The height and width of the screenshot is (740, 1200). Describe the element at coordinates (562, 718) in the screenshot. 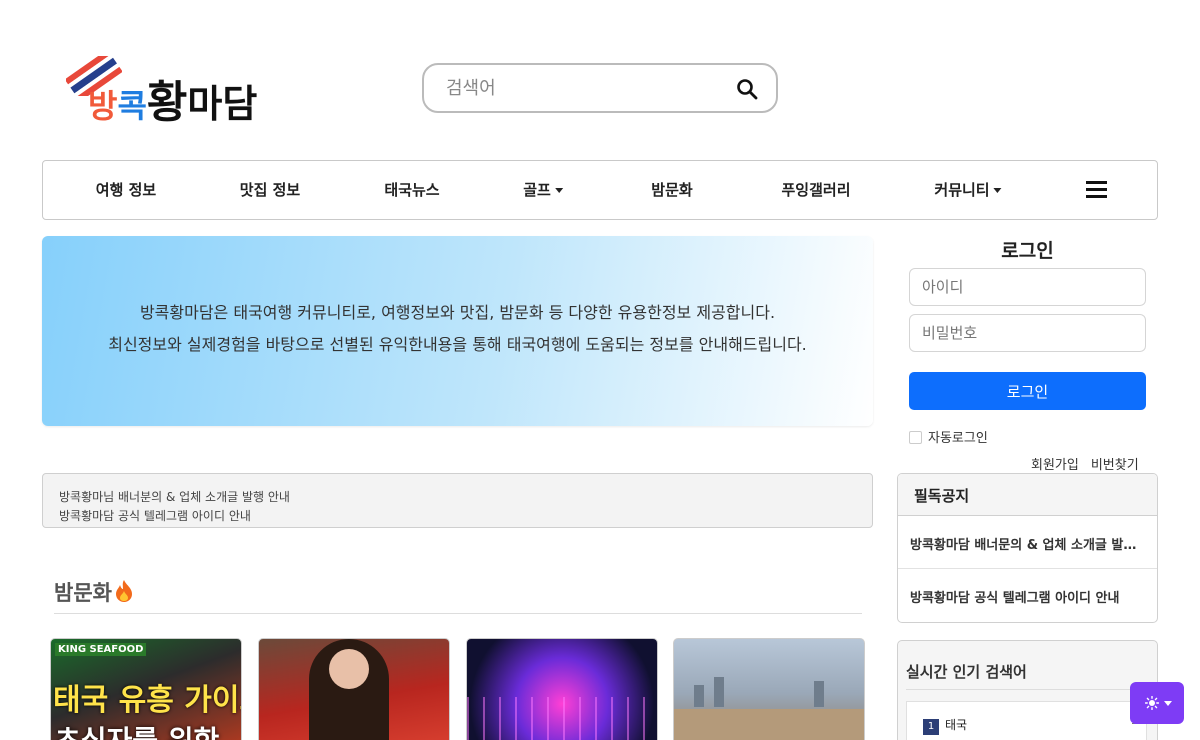

I see `thumbnail-lights` at that location.